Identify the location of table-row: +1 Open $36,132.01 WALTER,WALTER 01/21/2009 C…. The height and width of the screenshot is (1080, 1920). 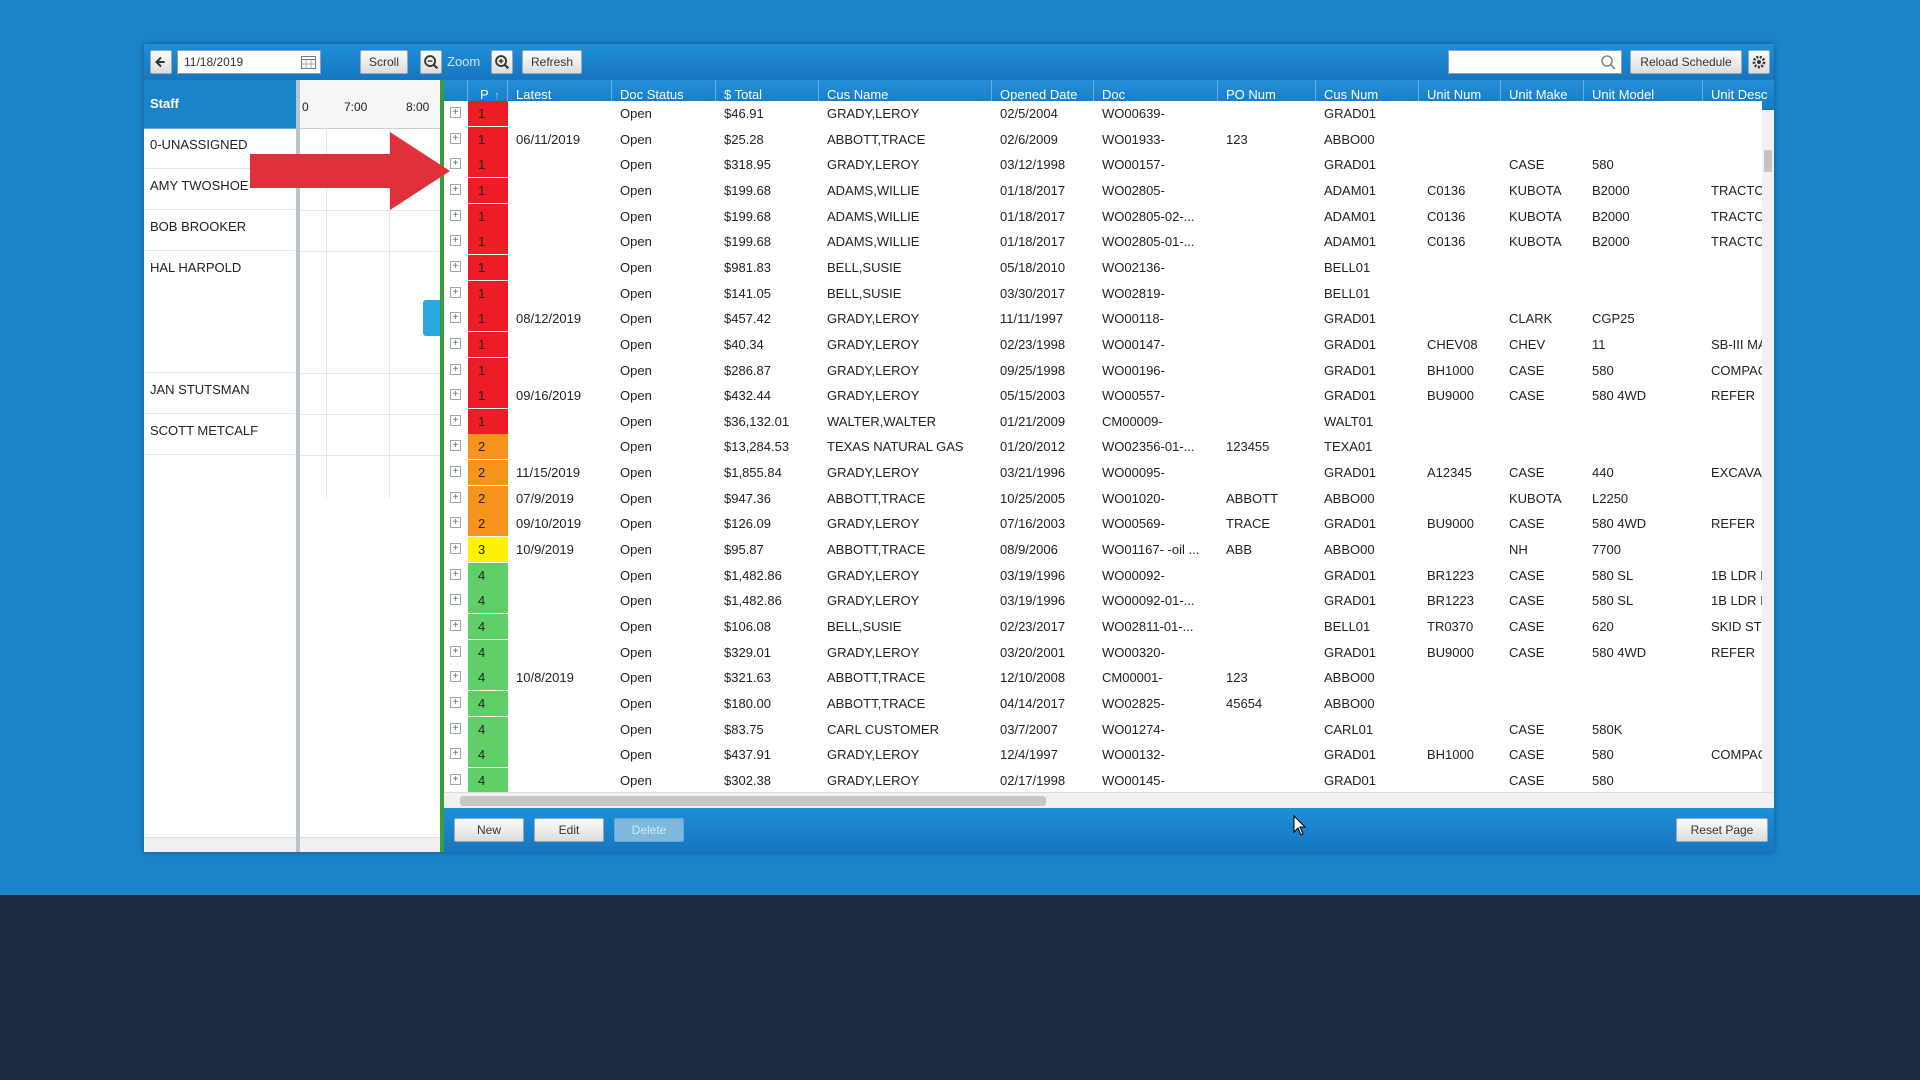
(1103, 422).